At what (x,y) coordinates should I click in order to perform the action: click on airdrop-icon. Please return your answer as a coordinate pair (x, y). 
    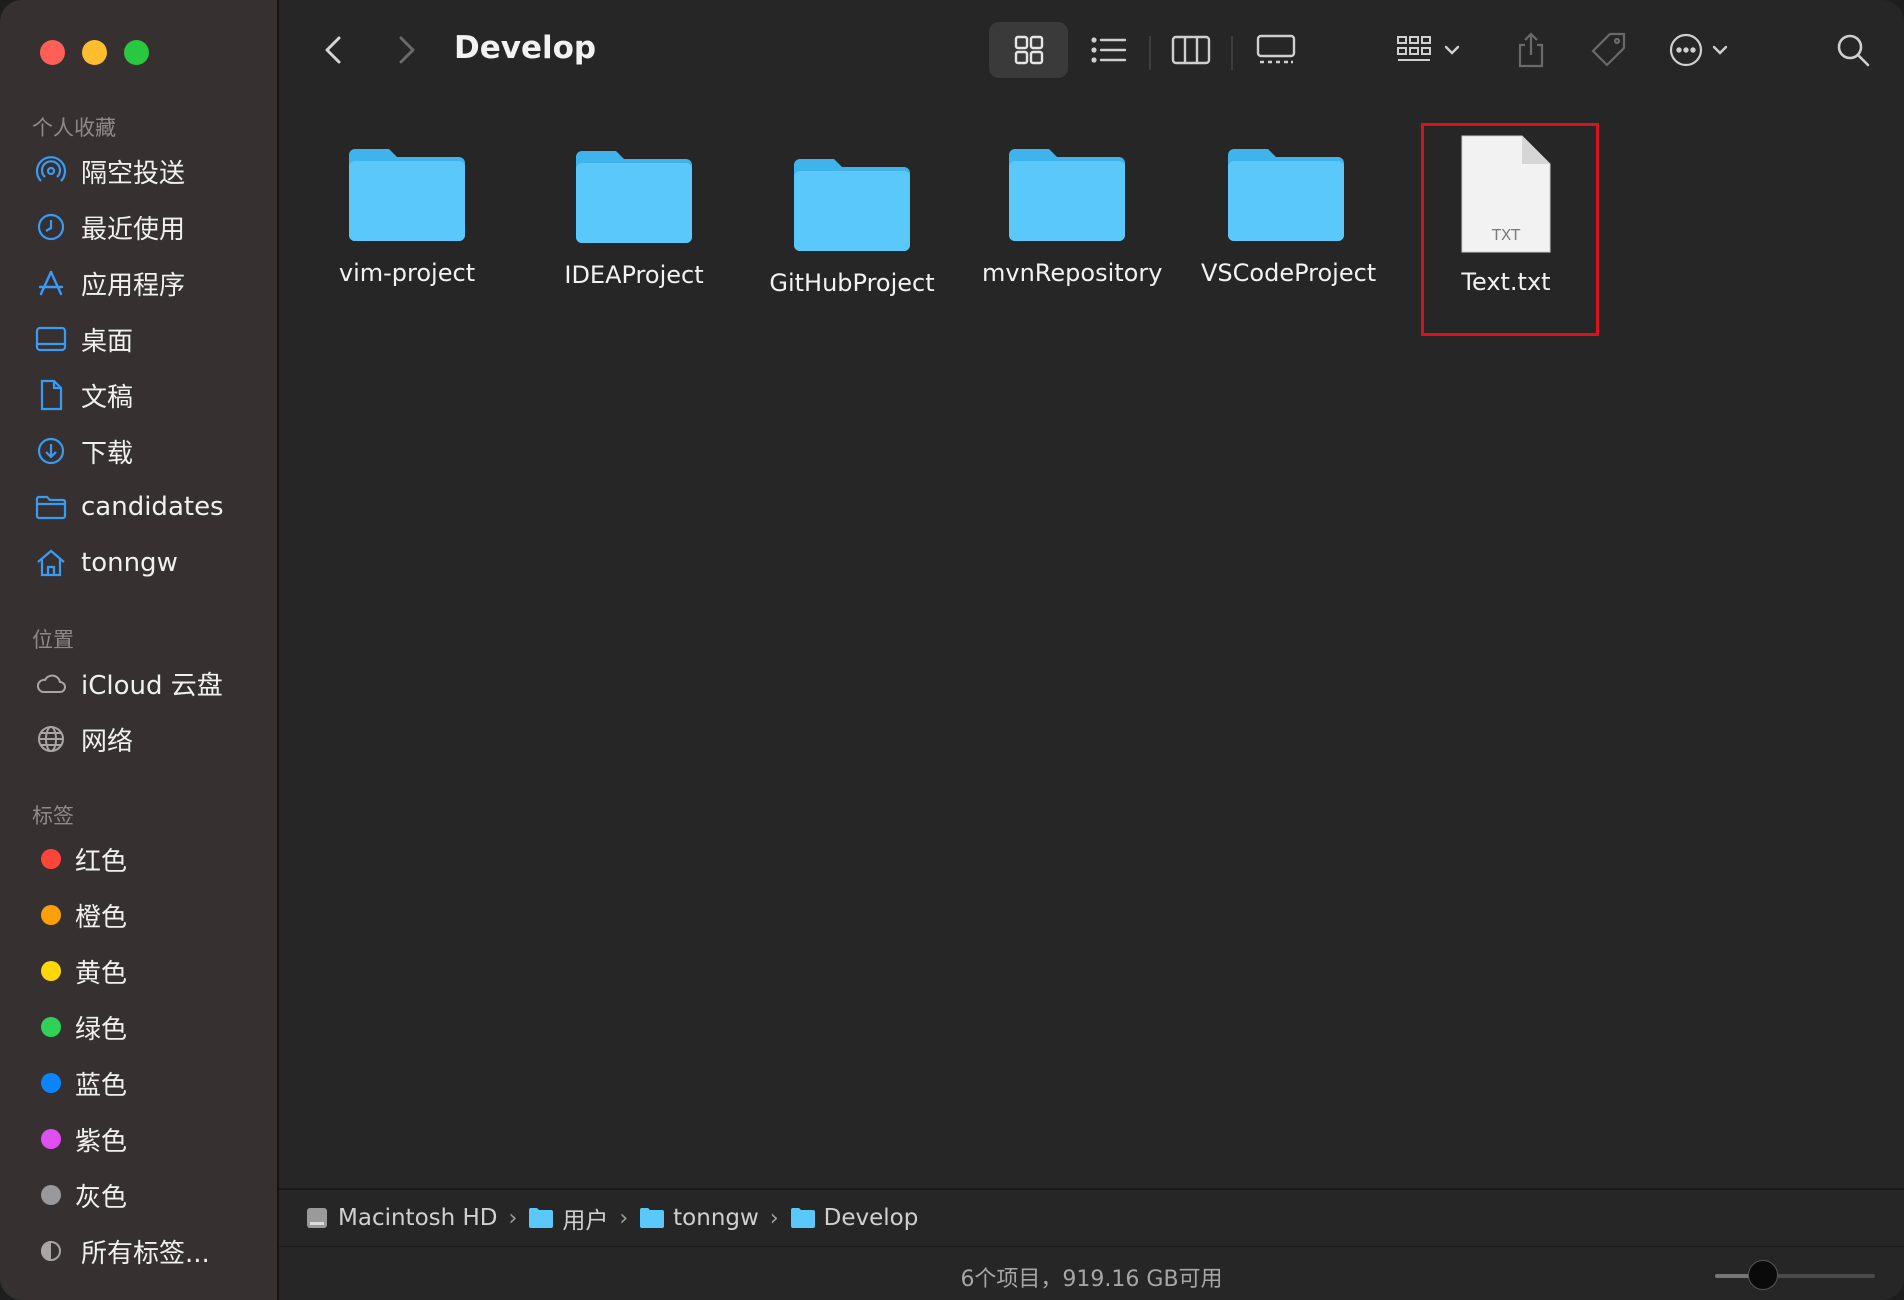
    Looking at the image, I should click on (51, 171).